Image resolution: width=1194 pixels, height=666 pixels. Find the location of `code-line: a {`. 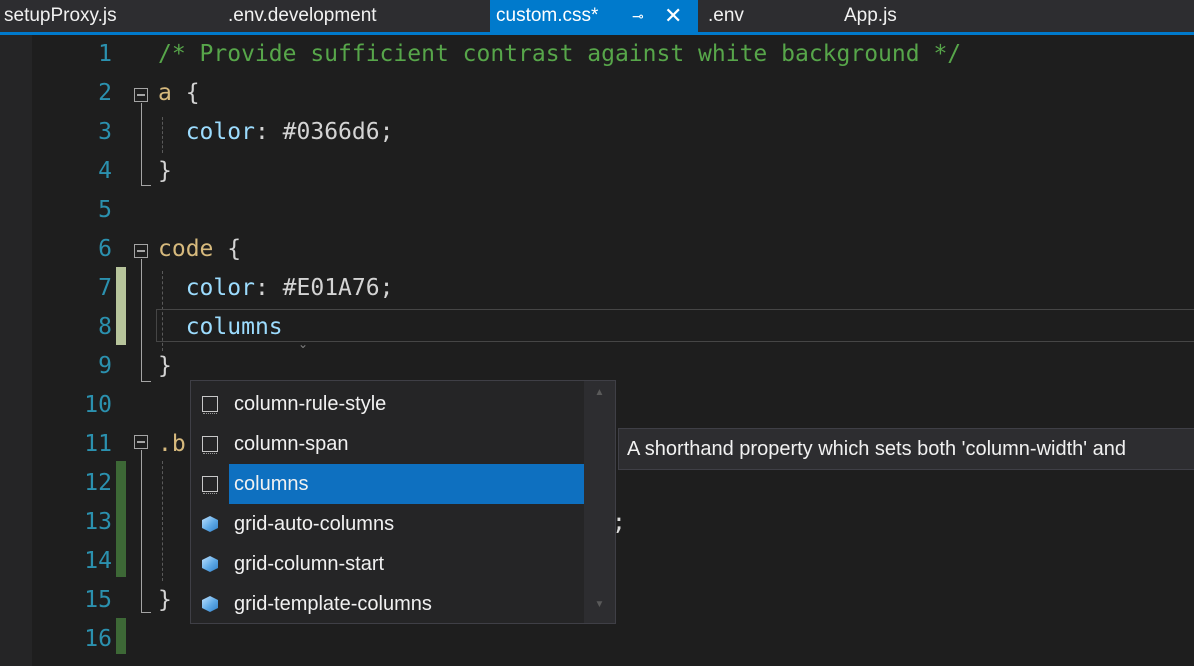

code-line: a { is located at coordinates (179, 93).